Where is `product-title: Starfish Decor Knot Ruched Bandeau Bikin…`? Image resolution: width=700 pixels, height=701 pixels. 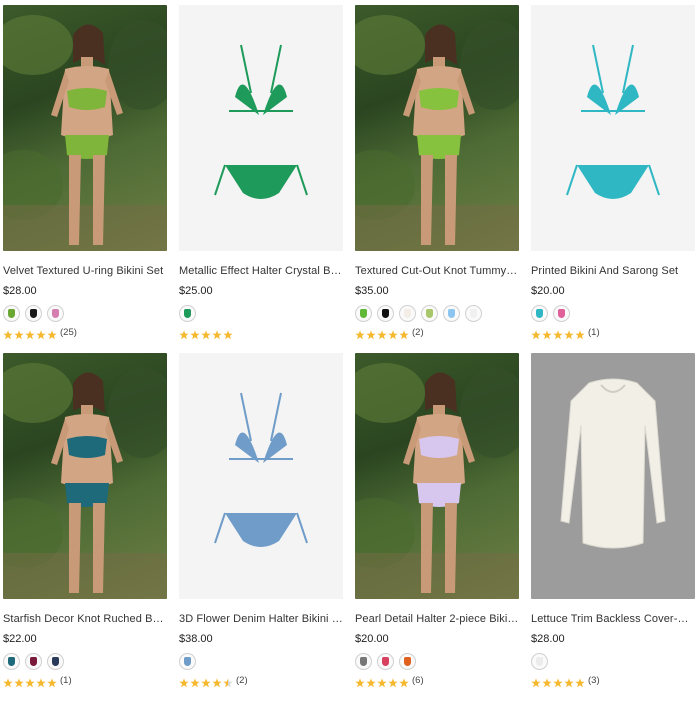 product-title: Starfish Decor Knot Ruched Bandeau Bikin… is located at coordinates (85, 619).